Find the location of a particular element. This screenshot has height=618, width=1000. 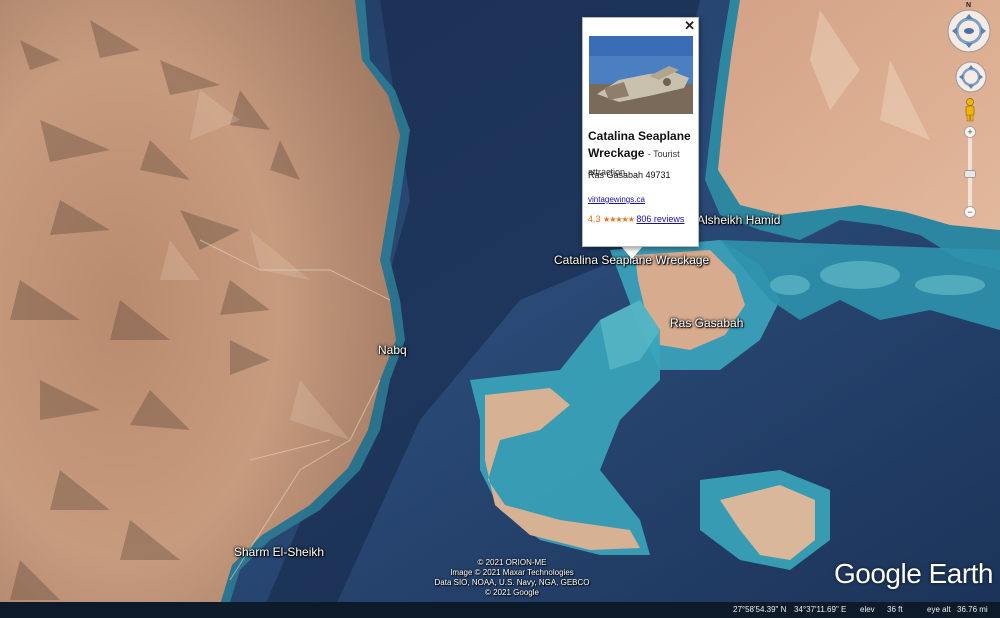

elevation-value: 36 ft is located at coordinates (895, 609).